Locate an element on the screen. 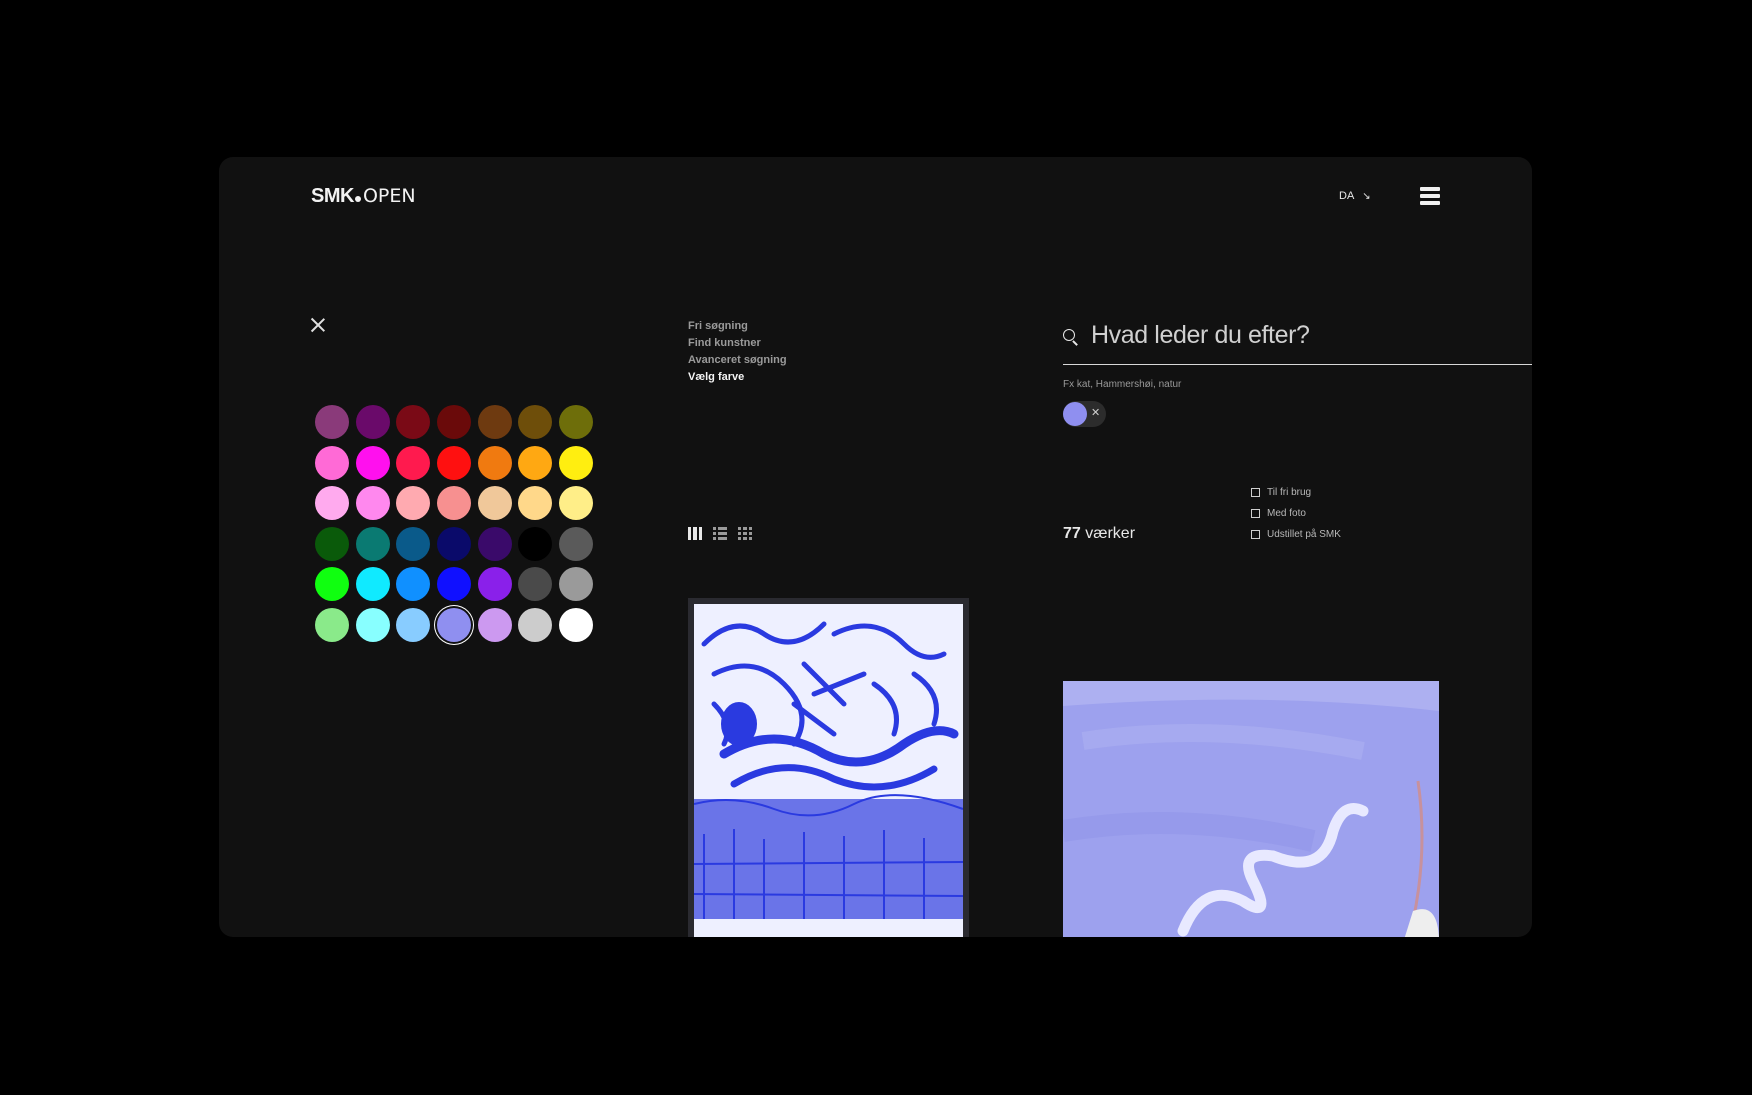 Image resolution: width=1752 pixels, height=1095 pixels. grid-view-icon is located at coordinates (745, 533).